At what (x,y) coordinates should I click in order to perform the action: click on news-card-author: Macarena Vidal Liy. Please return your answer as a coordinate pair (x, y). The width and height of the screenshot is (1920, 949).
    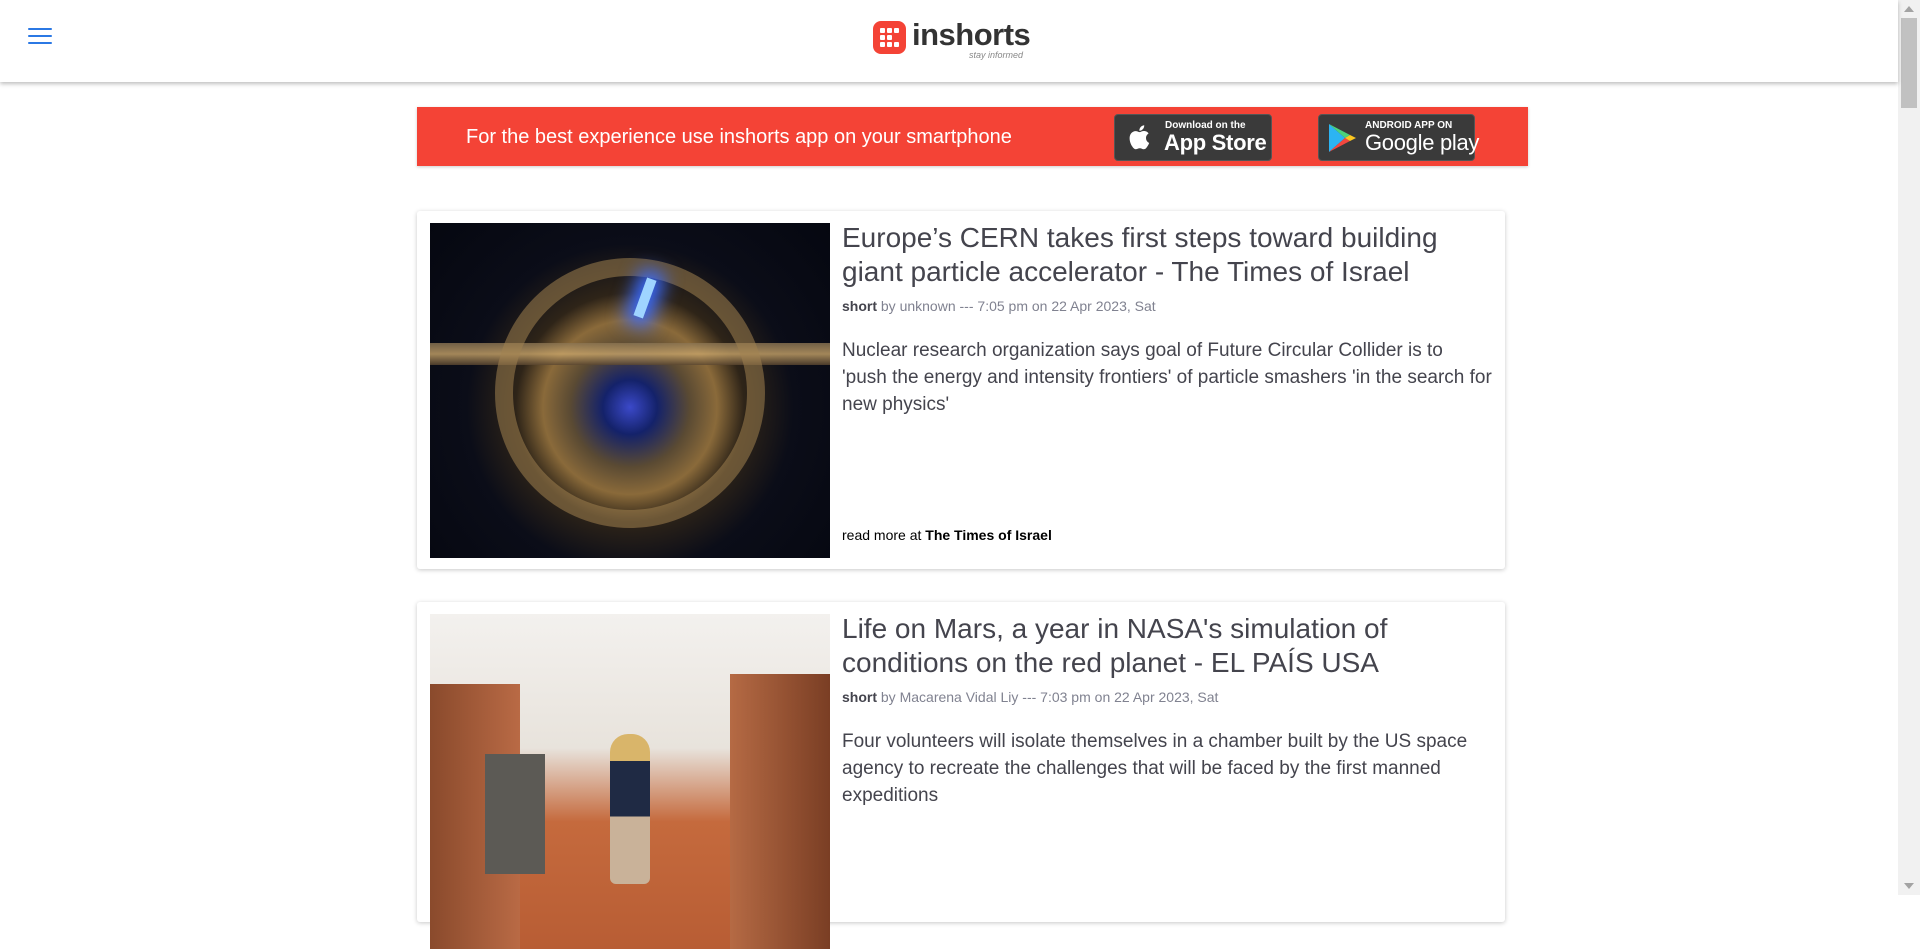
    Looking at the image, I should click on (959, 697).